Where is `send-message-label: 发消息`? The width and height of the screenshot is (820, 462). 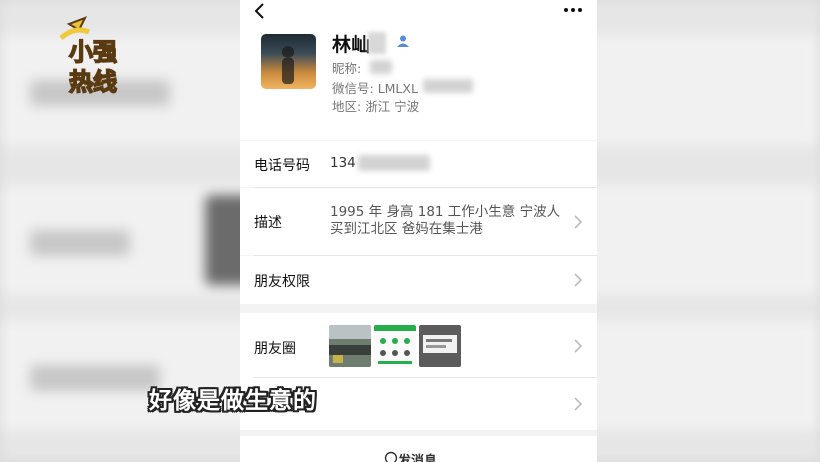 send-message-label: 发消息 is located at coordinates (418, 458).